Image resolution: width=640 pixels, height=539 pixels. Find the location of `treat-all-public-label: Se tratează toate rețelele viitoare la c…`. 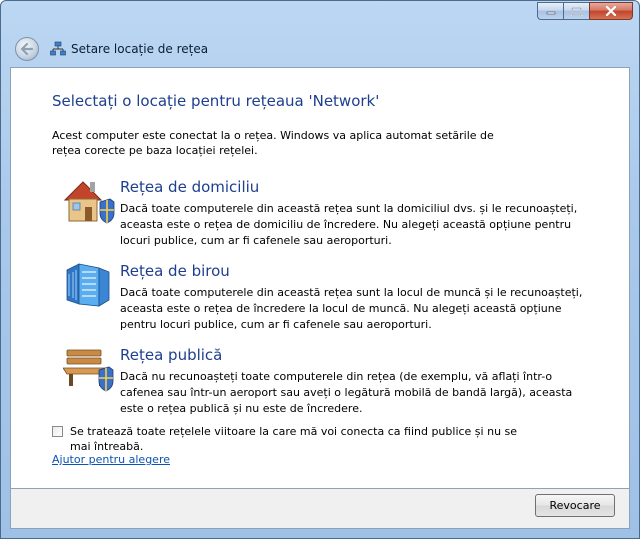

treat-all-public-label: Se tratează toate rețelele viitoare la c… is located at coordinates (305, 439).